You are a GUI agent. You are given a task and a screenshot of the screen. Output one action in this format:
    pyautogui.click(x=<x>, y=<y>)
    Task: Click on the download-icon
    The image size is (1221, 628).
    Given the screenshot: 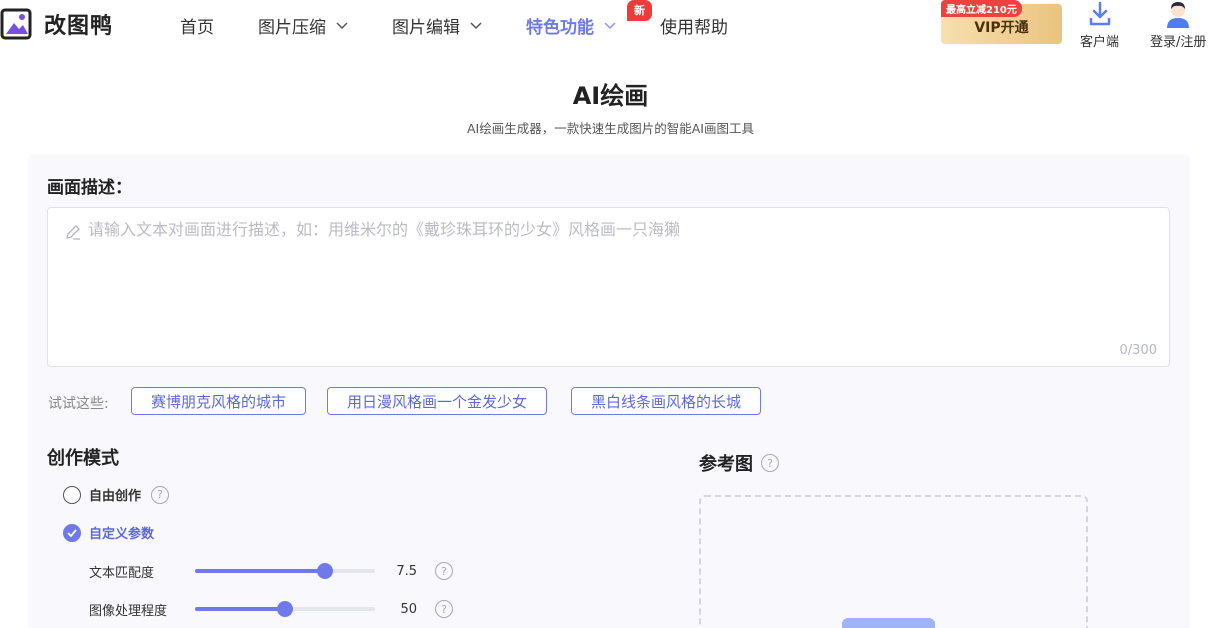 What is the action you would take?
    pyautogui.click(x=1099, y=13)
    